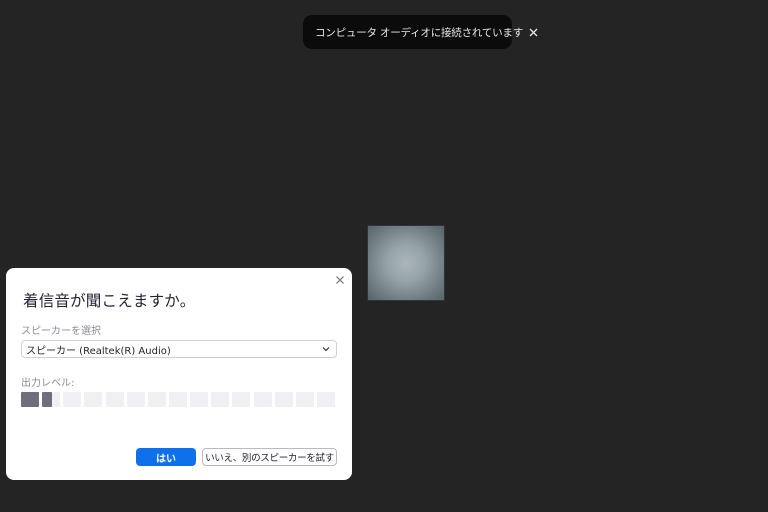  Describe the element at coordinates (406, 263) in the screenshot. I see `participant-avatar` at that location.